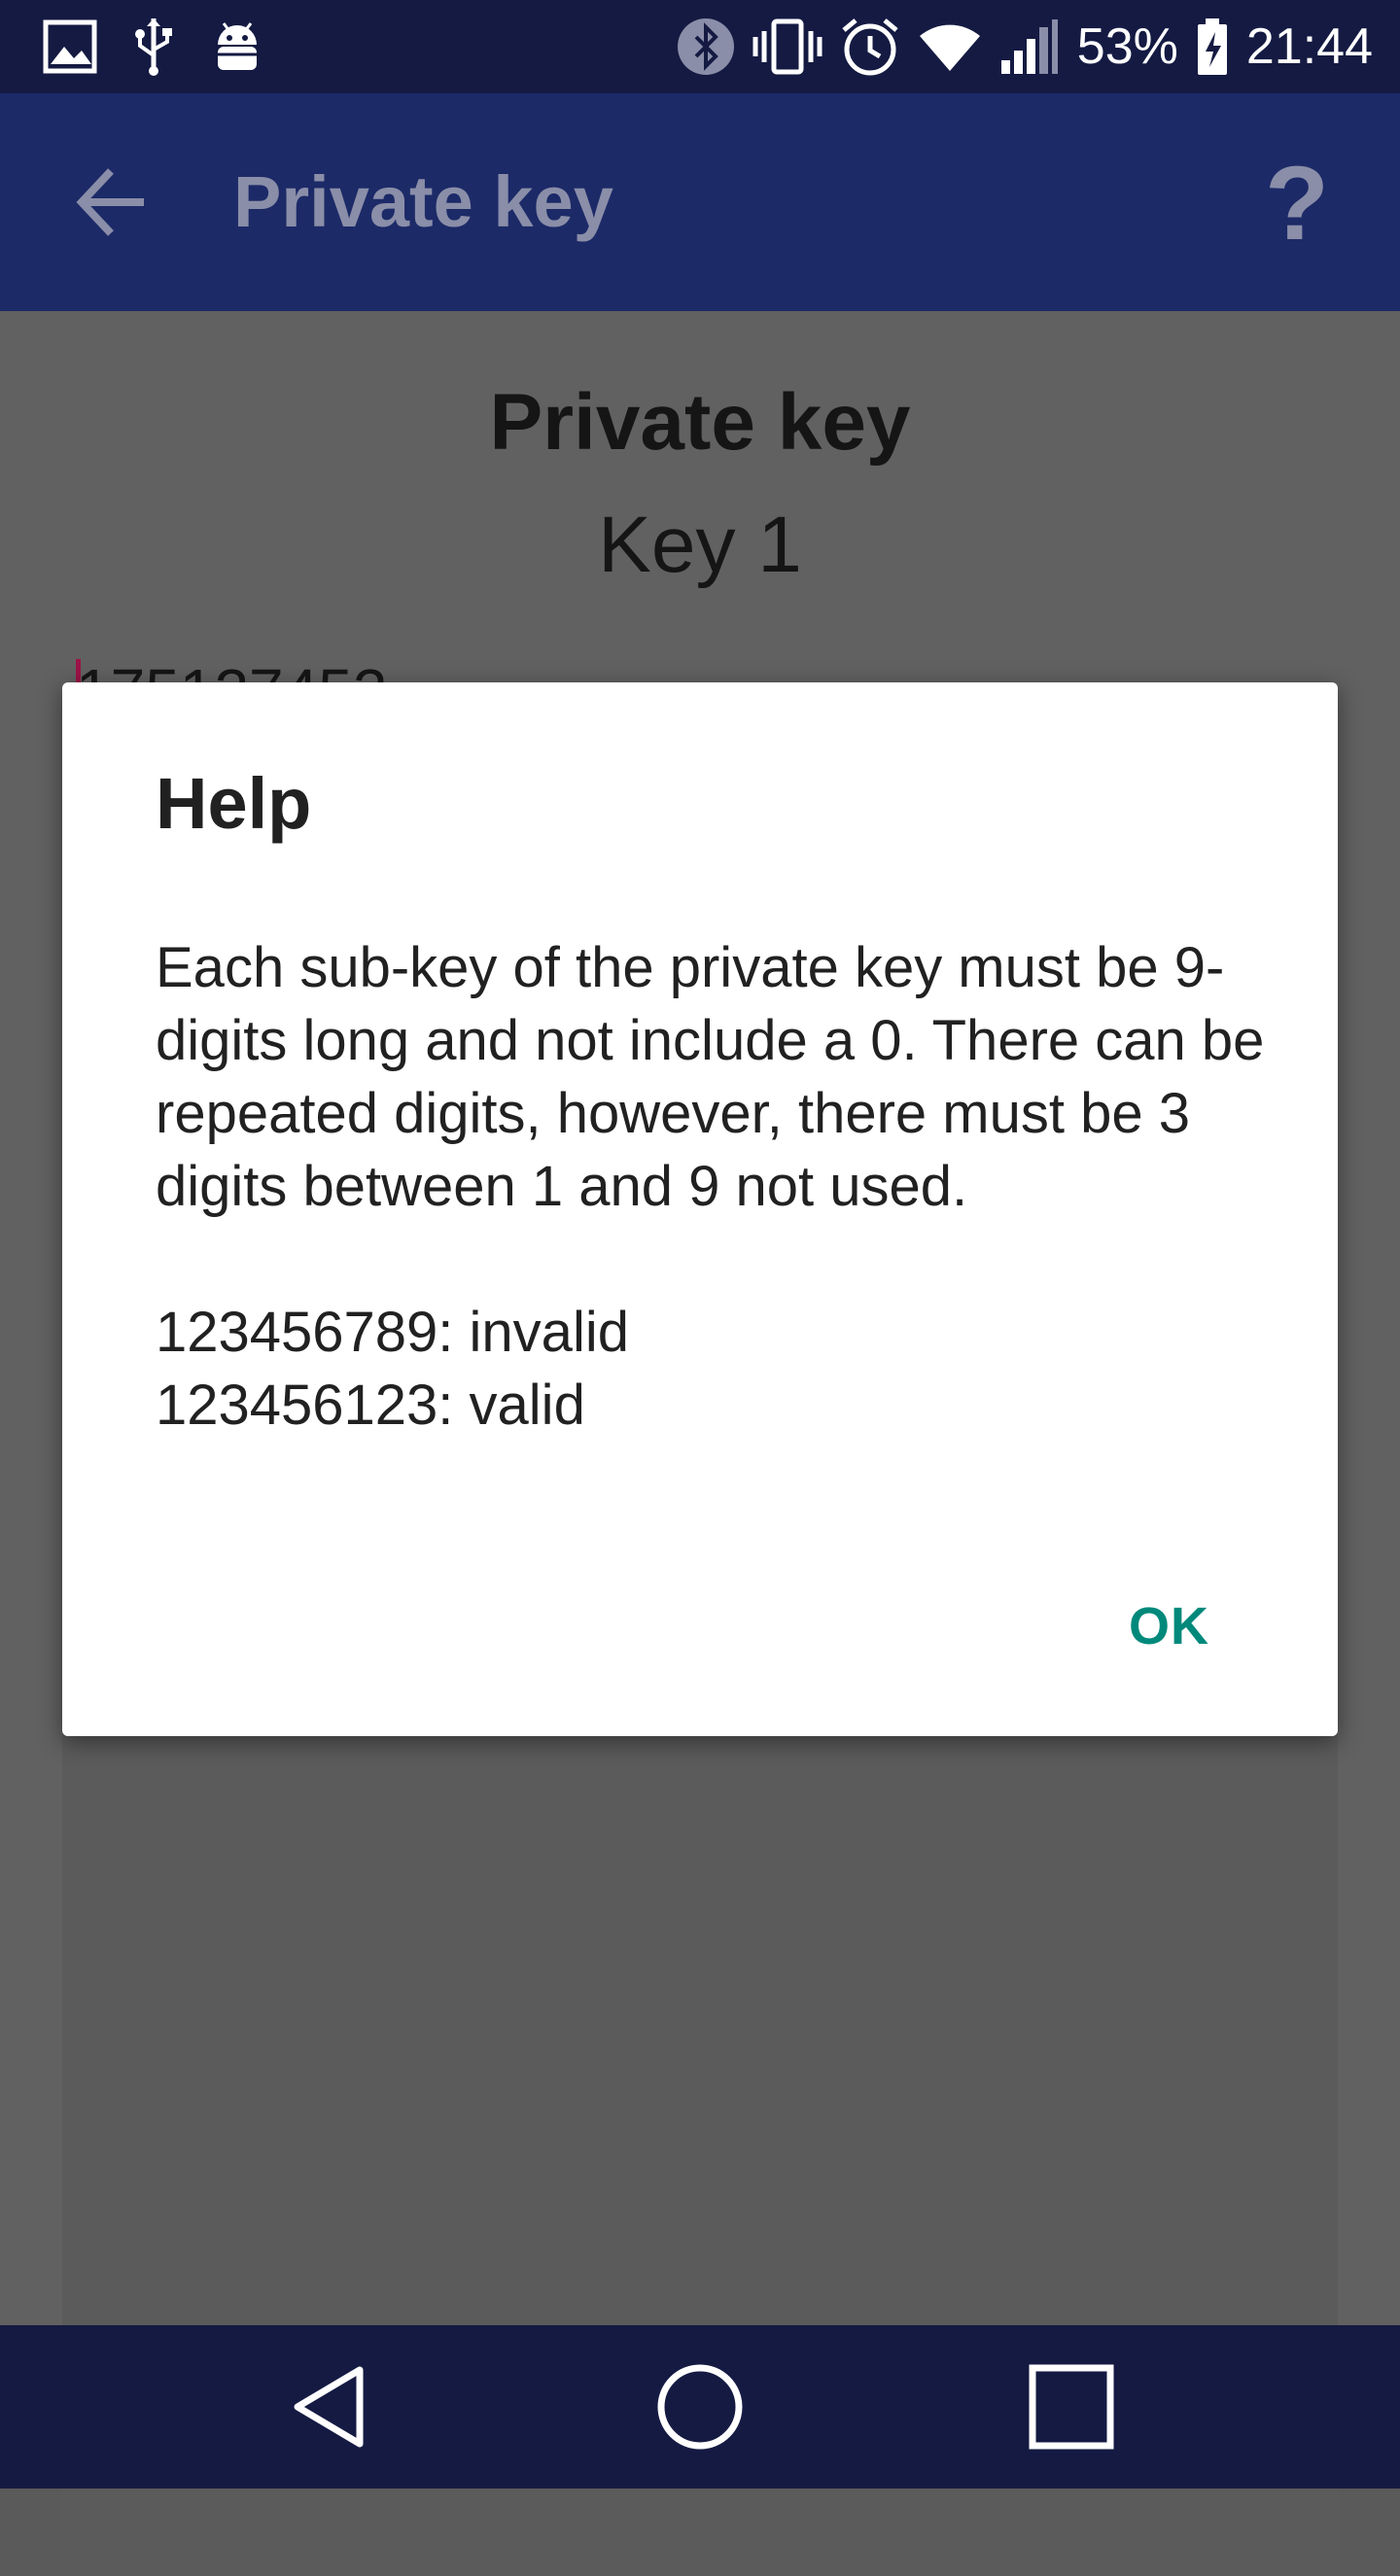 This screenshot has height=2576, width=1400. I want to click on wifi-icon, so click(950, 47).